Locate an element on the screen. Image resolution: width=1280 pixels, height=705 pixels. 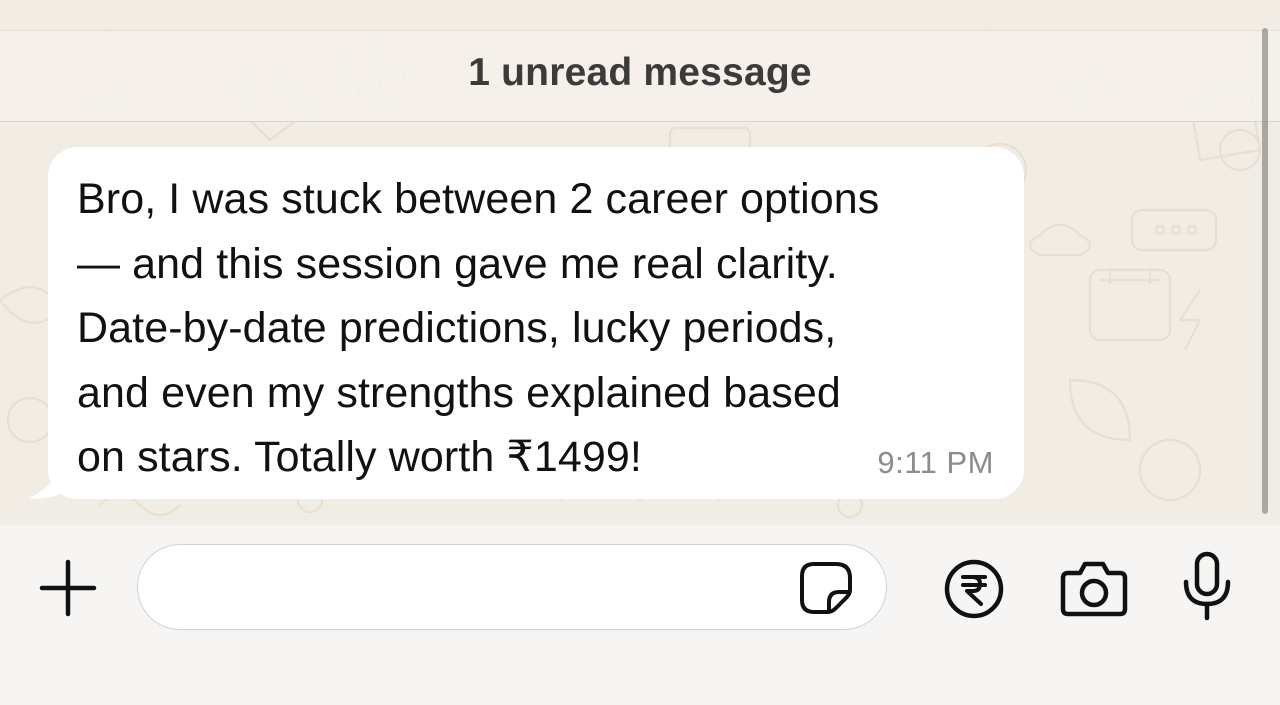
camera-button is located at coordinates (1094, 589).